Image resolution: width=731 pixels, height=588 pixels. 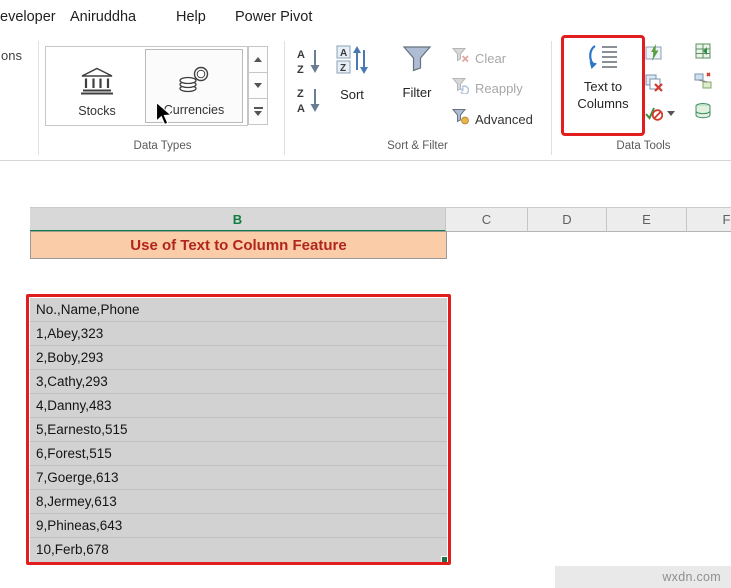 What do you see at coordinates (460, 119) in the screenshot?
I see `advanced-filter-icon` at bounding box center [460, 119].